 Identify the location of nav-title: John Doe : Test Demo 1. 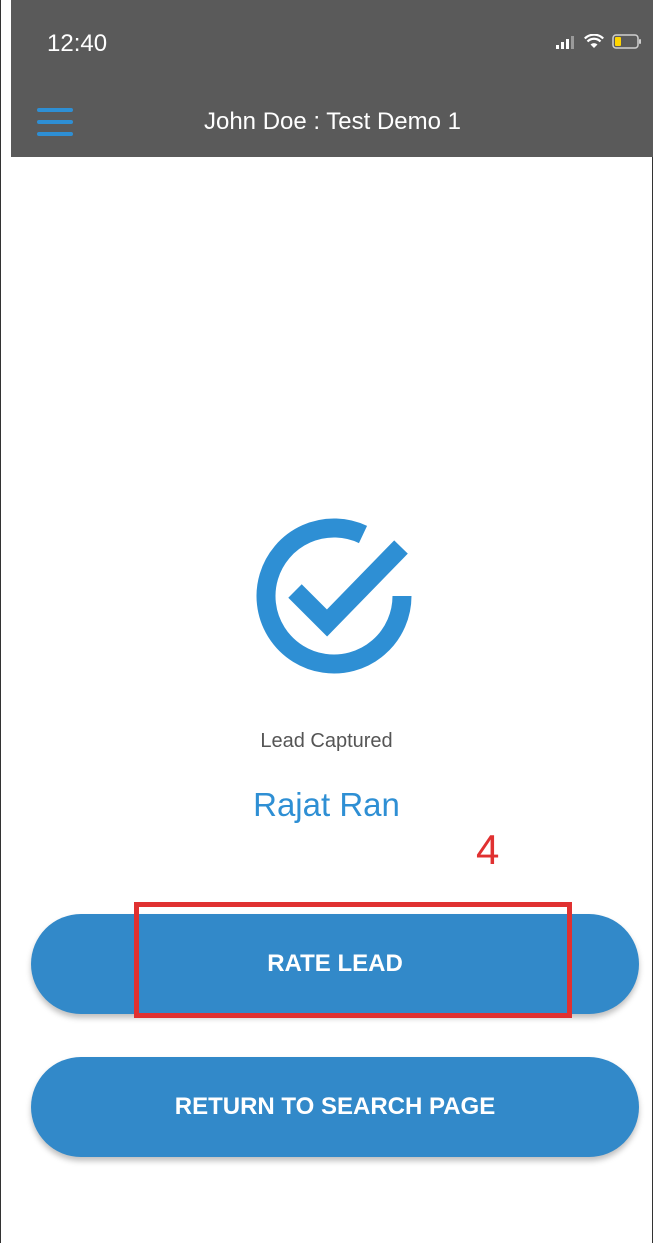
(332, 121).